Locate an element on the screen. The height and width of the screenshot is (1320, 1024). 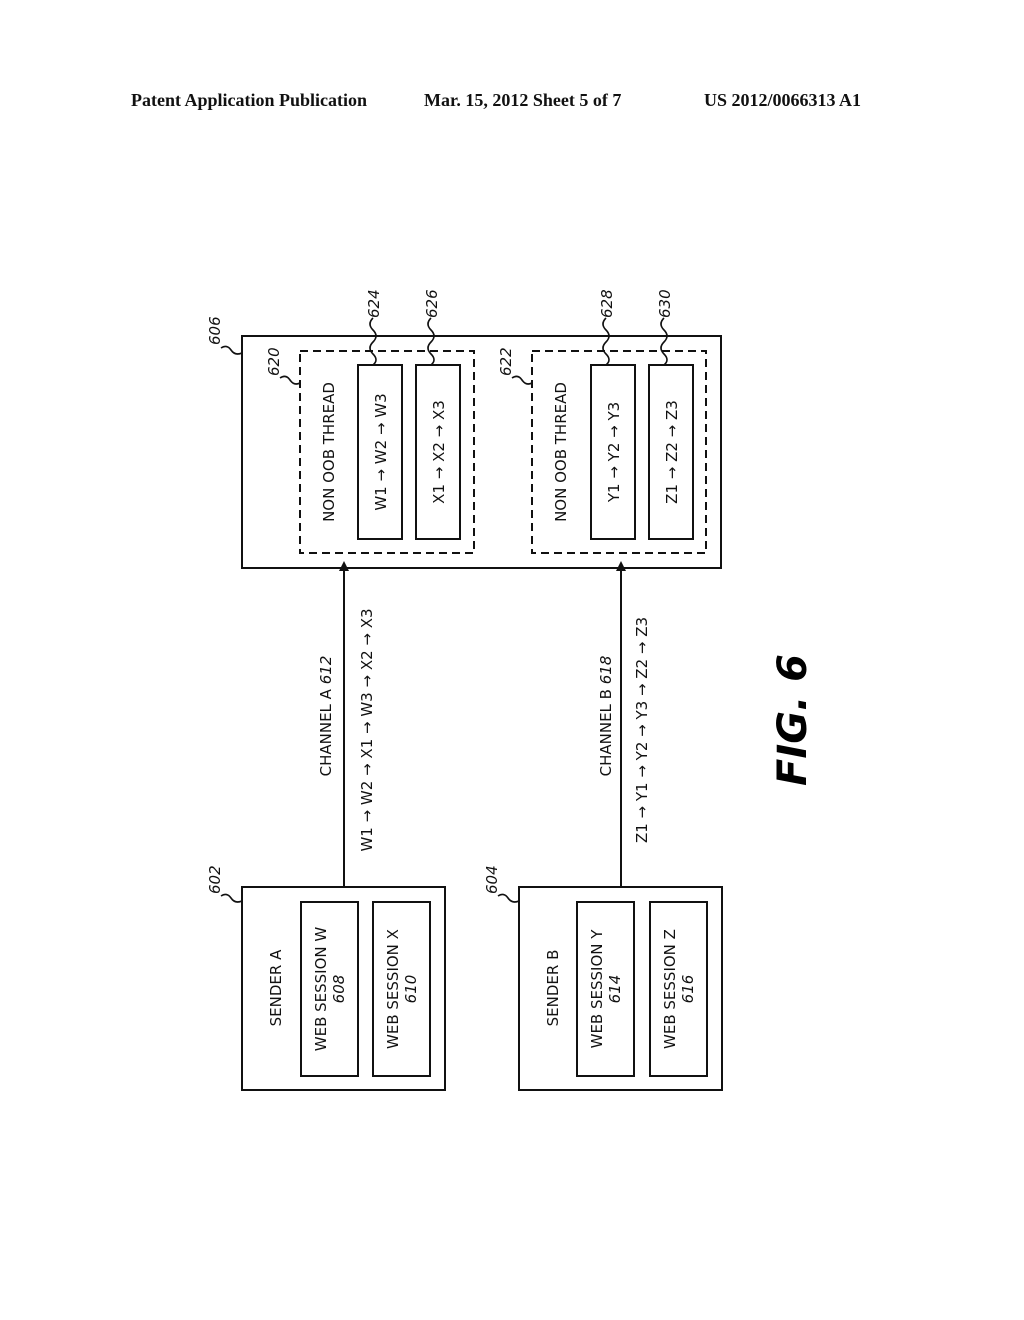
queue-label-630: Z1 → Z2 → Z3 is located at coordinates (672, 452).